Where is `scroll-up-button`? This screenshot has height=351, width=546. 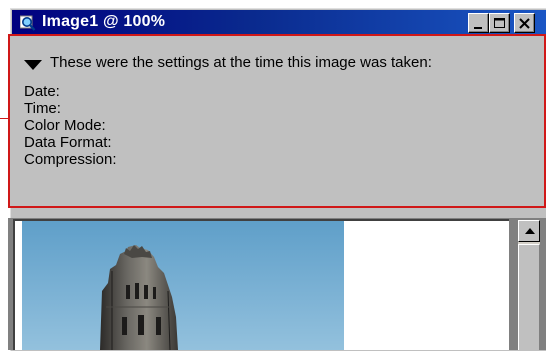
scroll-up-button is located at coordinates (529, 231).